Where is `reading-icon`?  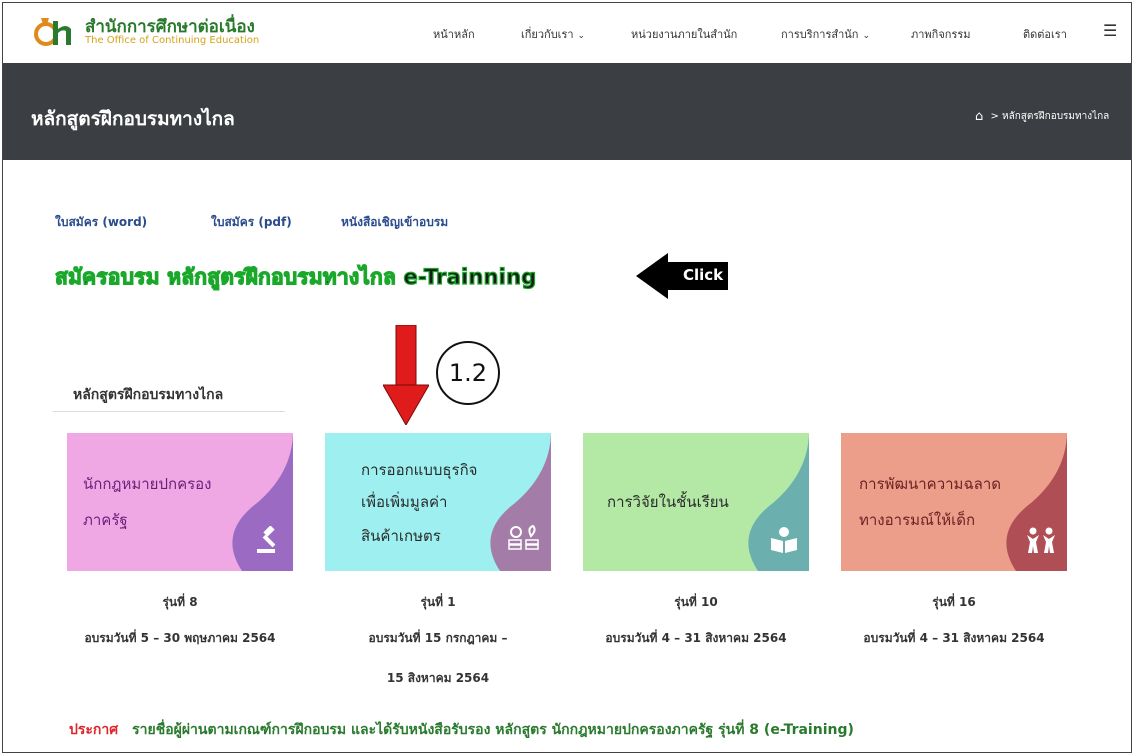
reading-icon is located at coordinates (784, 543).